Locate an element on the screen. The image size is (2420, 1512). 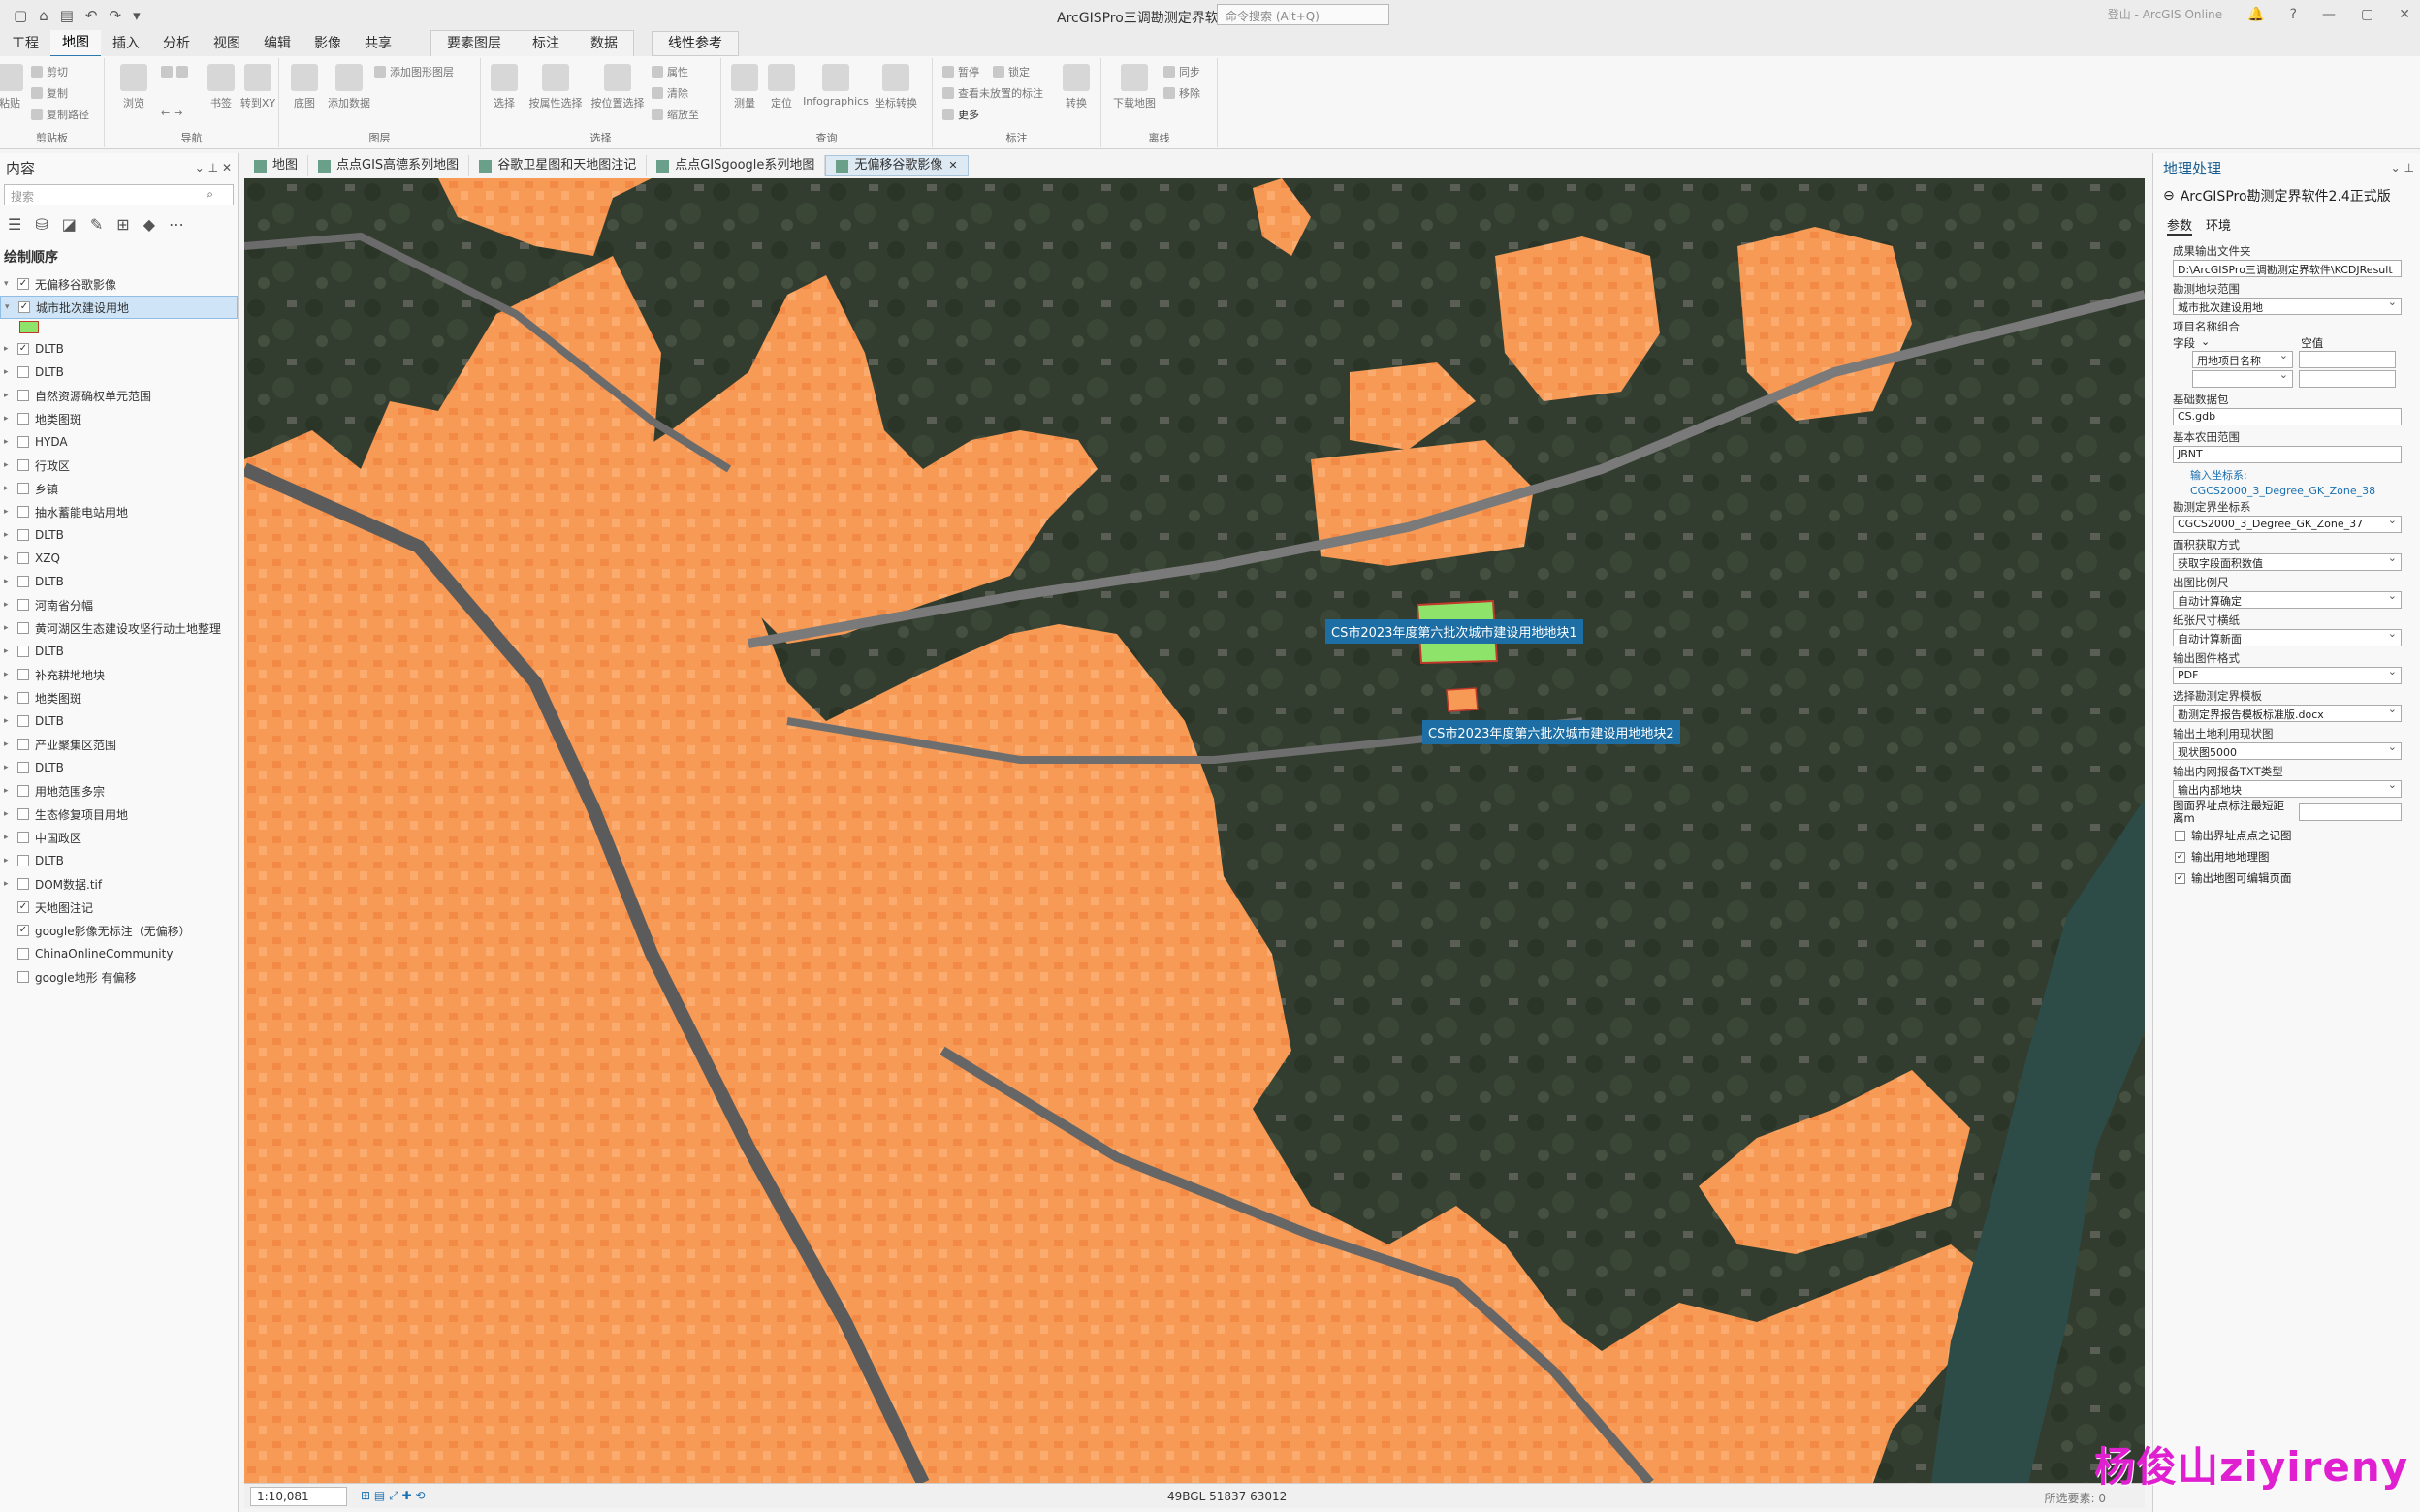
project-null-input is located at coordinates (2347, 359).